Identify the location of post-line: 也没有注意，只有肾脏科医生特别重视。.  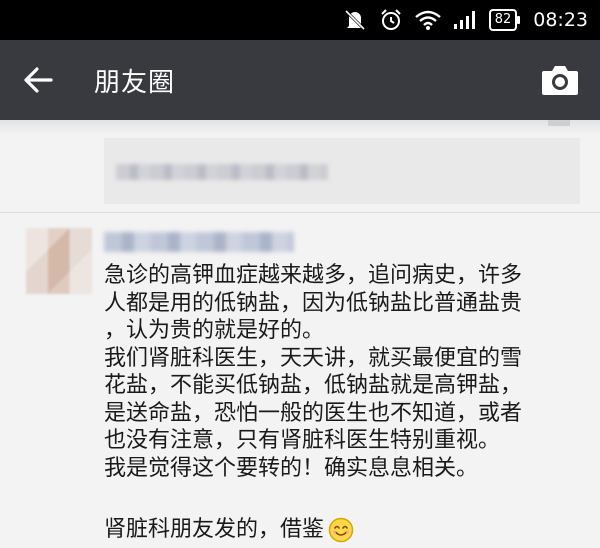
(302, 440).